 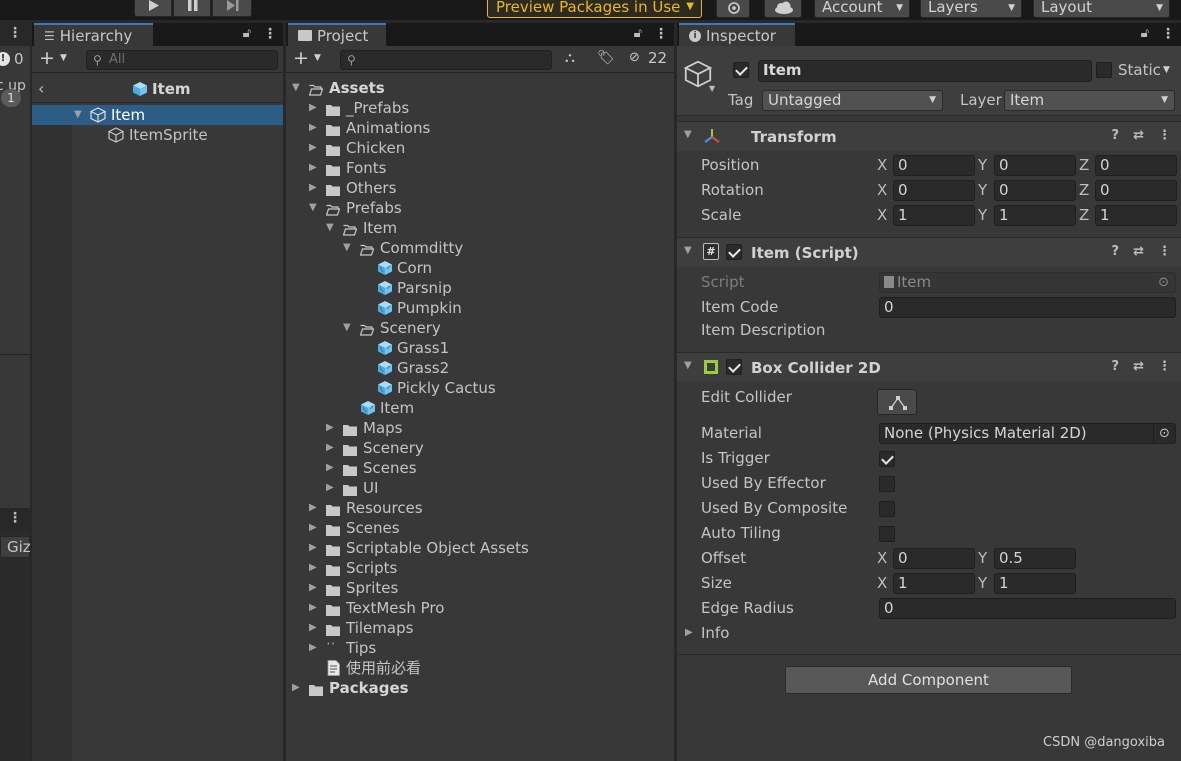 I want to click on project-tree-item: Parsnip, so click(x=480, y=288).